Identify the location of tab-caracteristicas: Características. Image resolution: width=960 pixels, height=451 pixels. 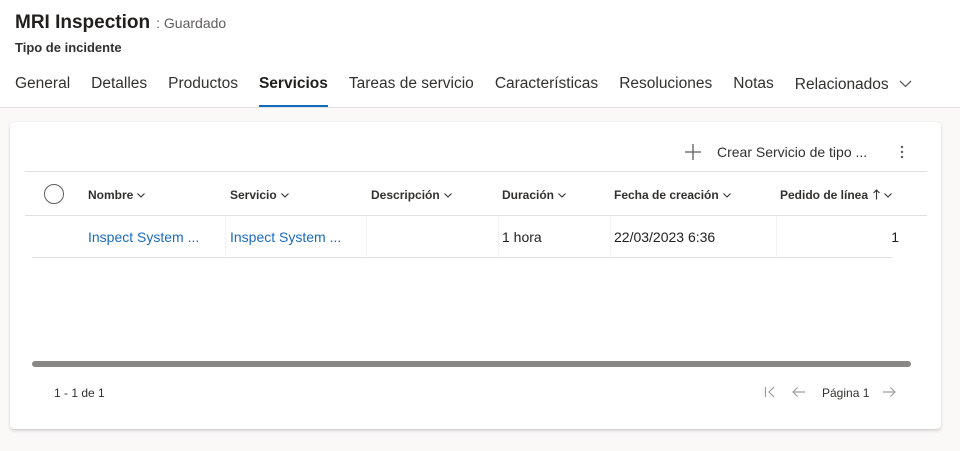
(546, 90).